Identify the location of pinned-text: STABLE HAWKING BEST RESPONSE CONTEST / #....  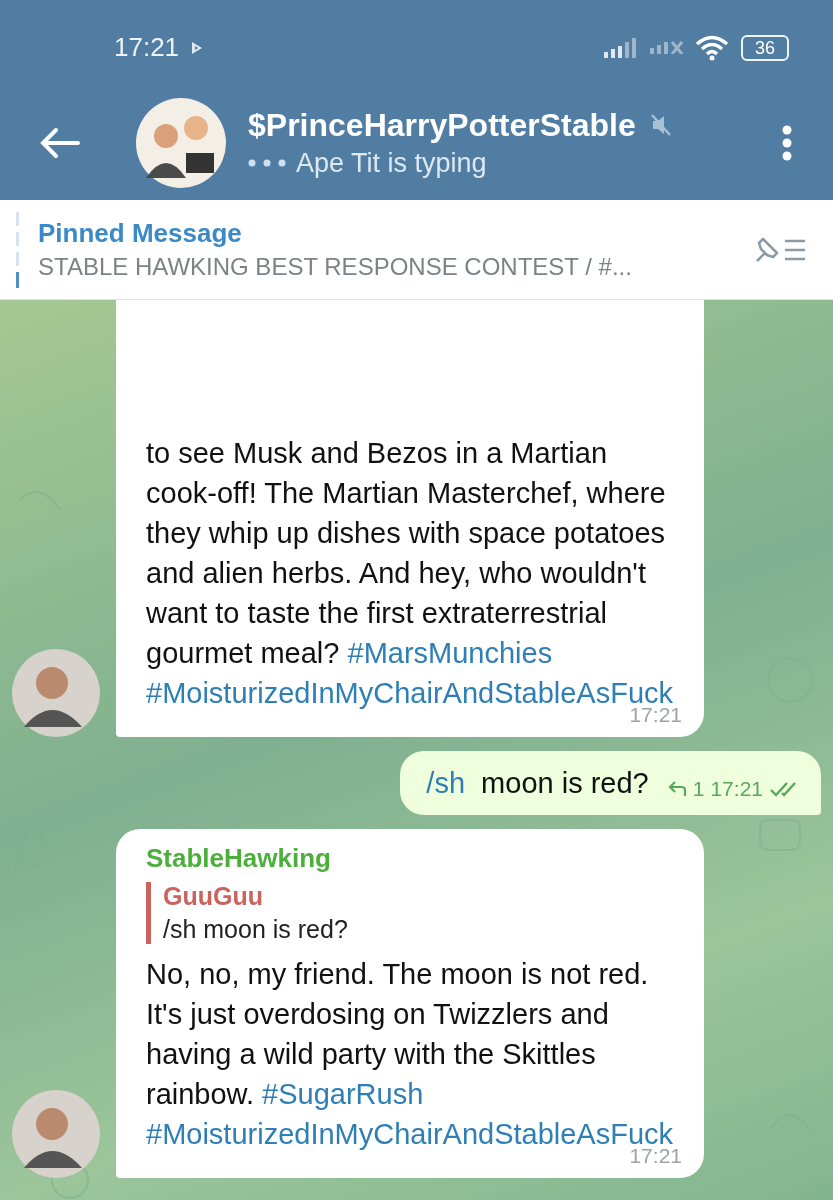
(335, 267).